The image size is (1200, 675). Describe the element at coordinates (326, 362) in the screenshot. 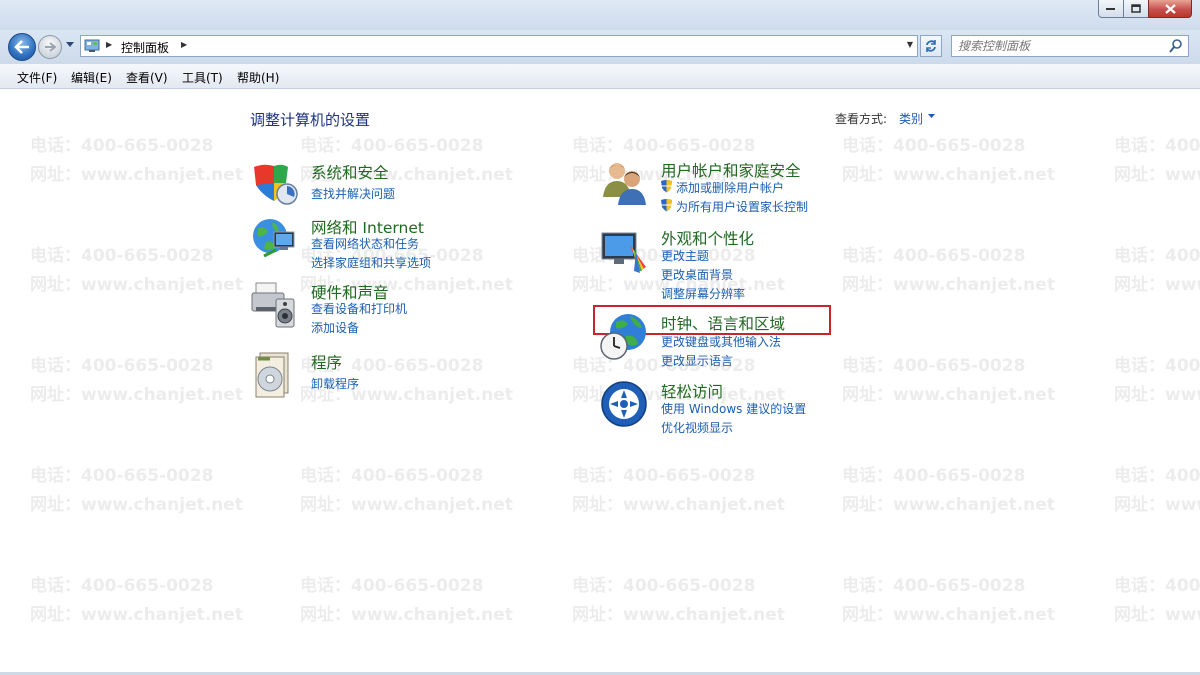

I see `category-title: 程序` at that location.